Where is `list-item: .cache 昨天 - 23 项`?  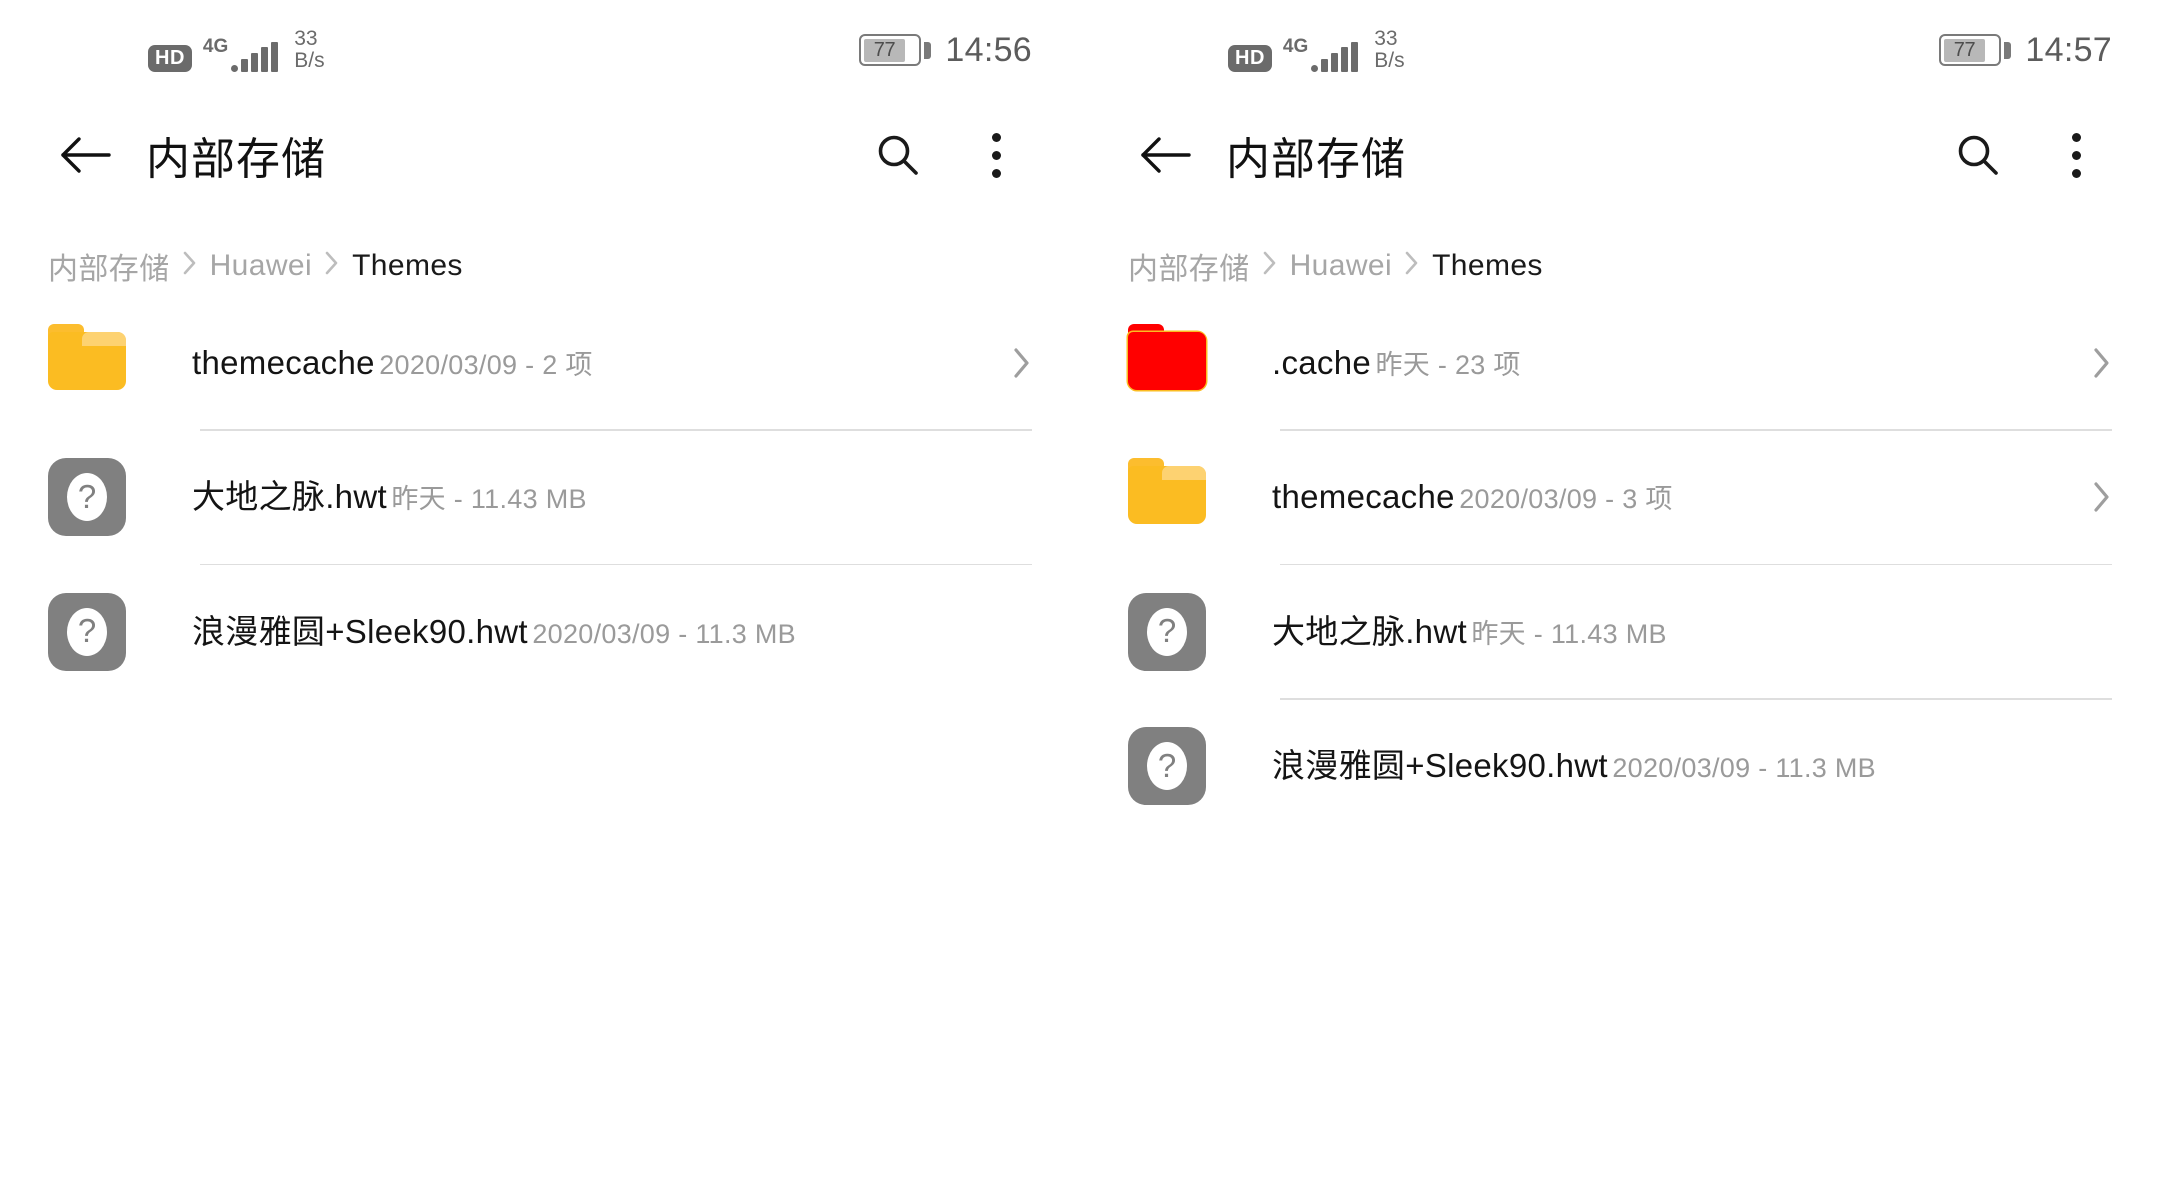
list-item: .cache 昨天 - 23 项 is located at coordinates (1620, 362).